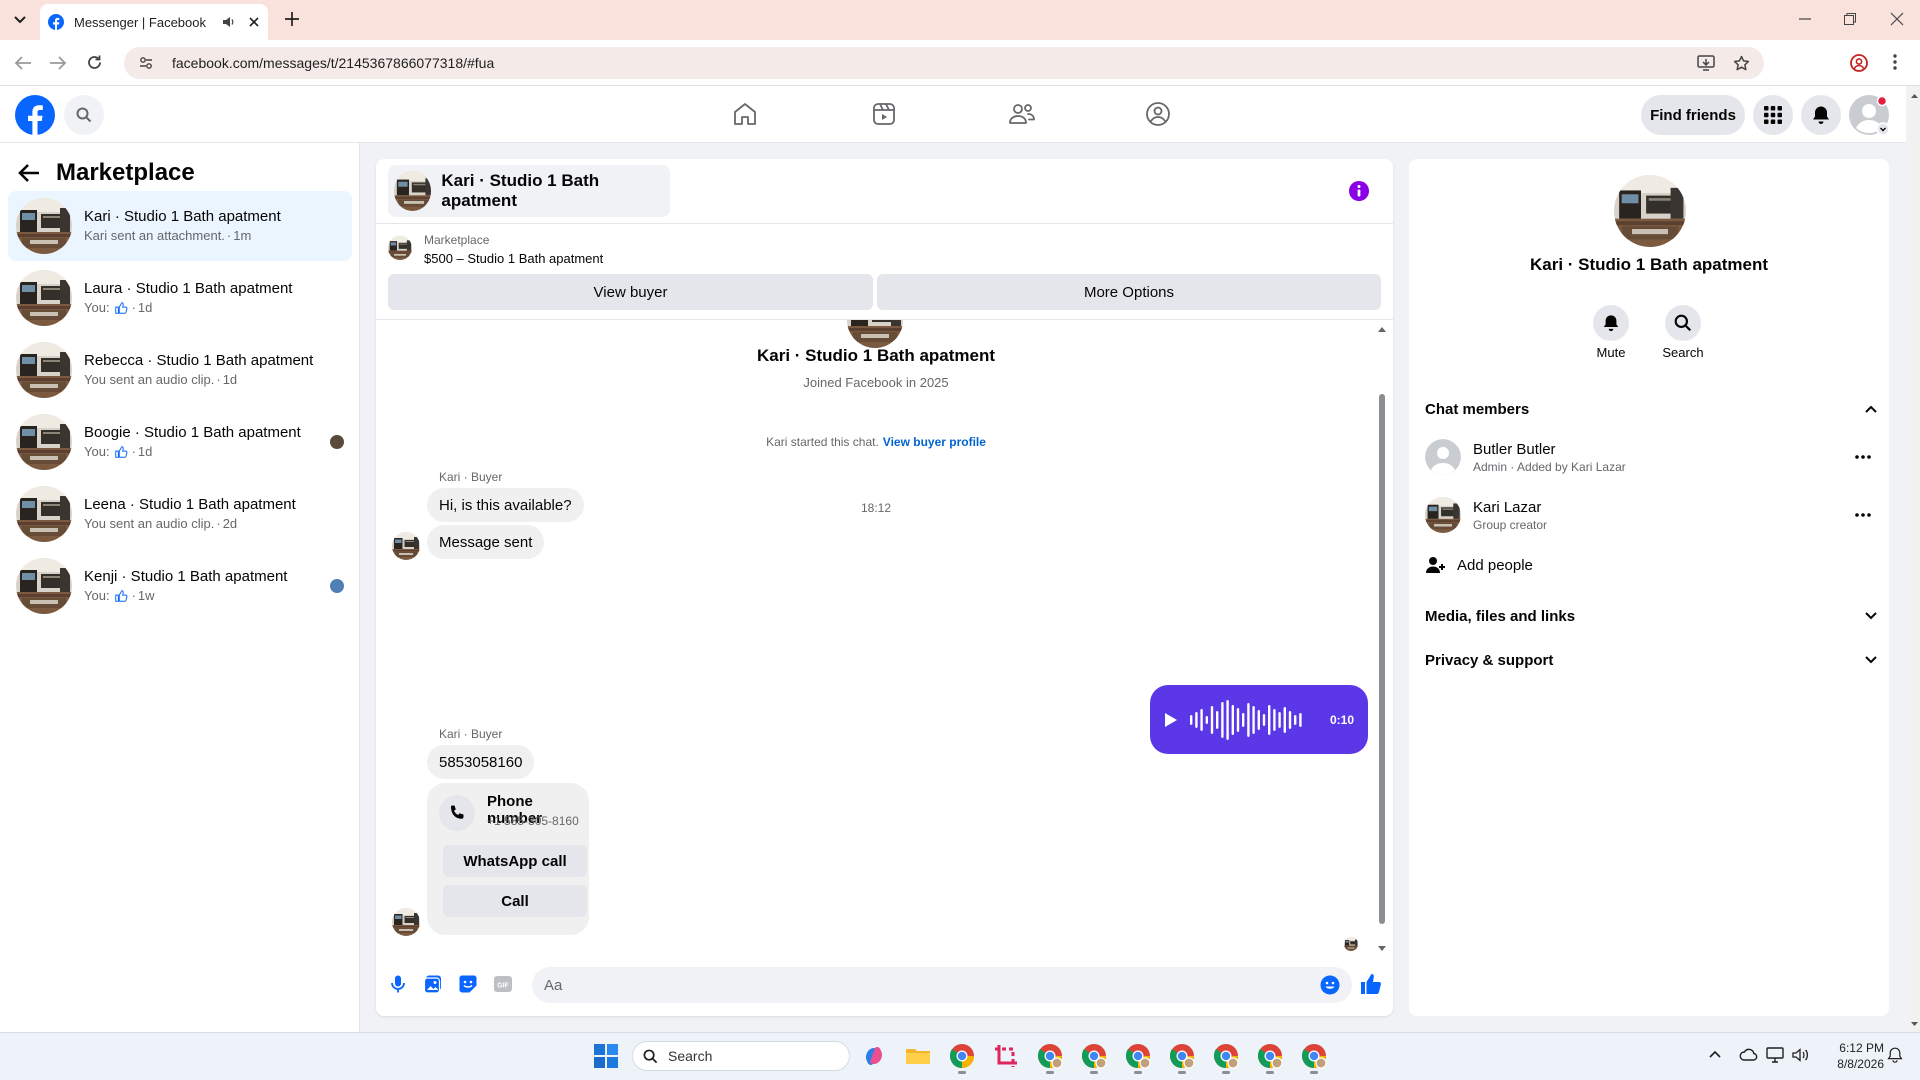 The image size is (1920, 1080). What do you see at coordinates (513, 258) in the screenshot?
I see `listing-title: $500 – Studio 1 Bath apatment` at bounding box center [513, 258].